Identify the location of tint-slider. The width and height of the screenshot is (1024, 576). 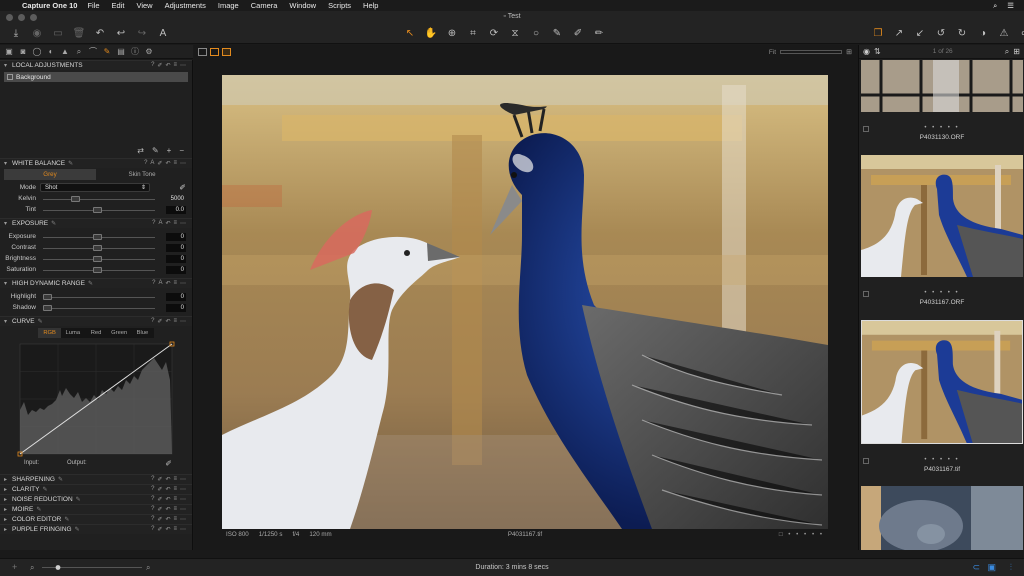
(99, 210).